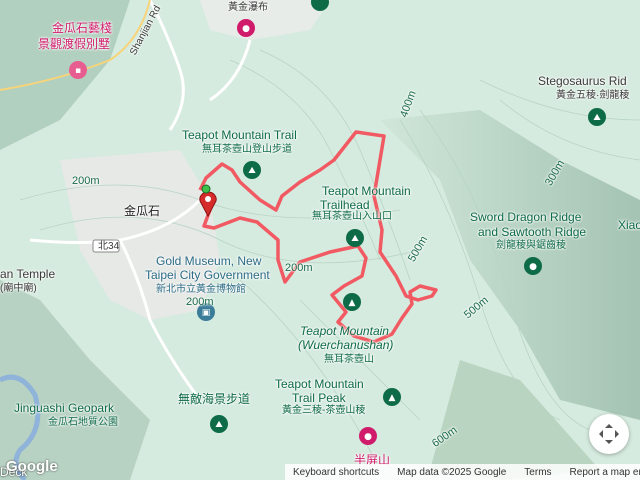  What do you see at coordinates (452, 472) in the screenshot?
I see `map-data-text: Map data ©2025 Google` at bounding box center [452, 472].